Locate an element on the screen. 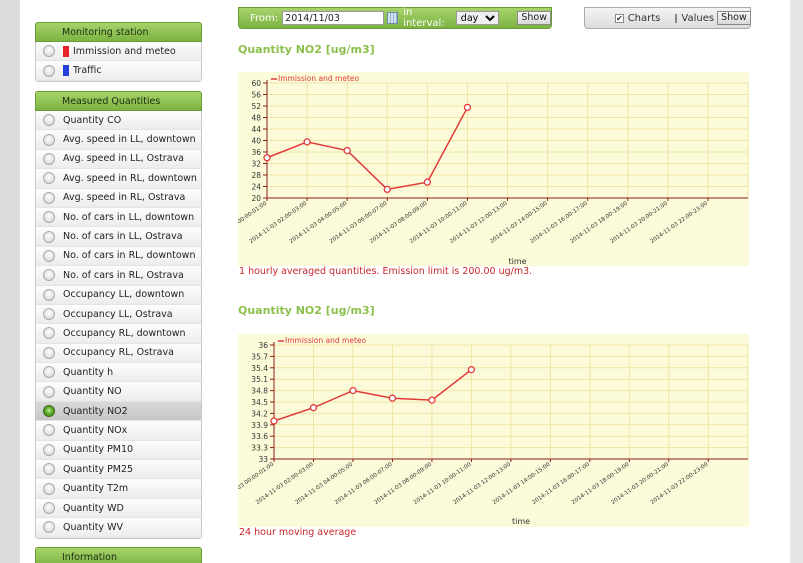 The height and width of the screenshot is (563, 803). quantity-item-label: Avg. speed in LL, downtown is located at coordinates (129, 140).